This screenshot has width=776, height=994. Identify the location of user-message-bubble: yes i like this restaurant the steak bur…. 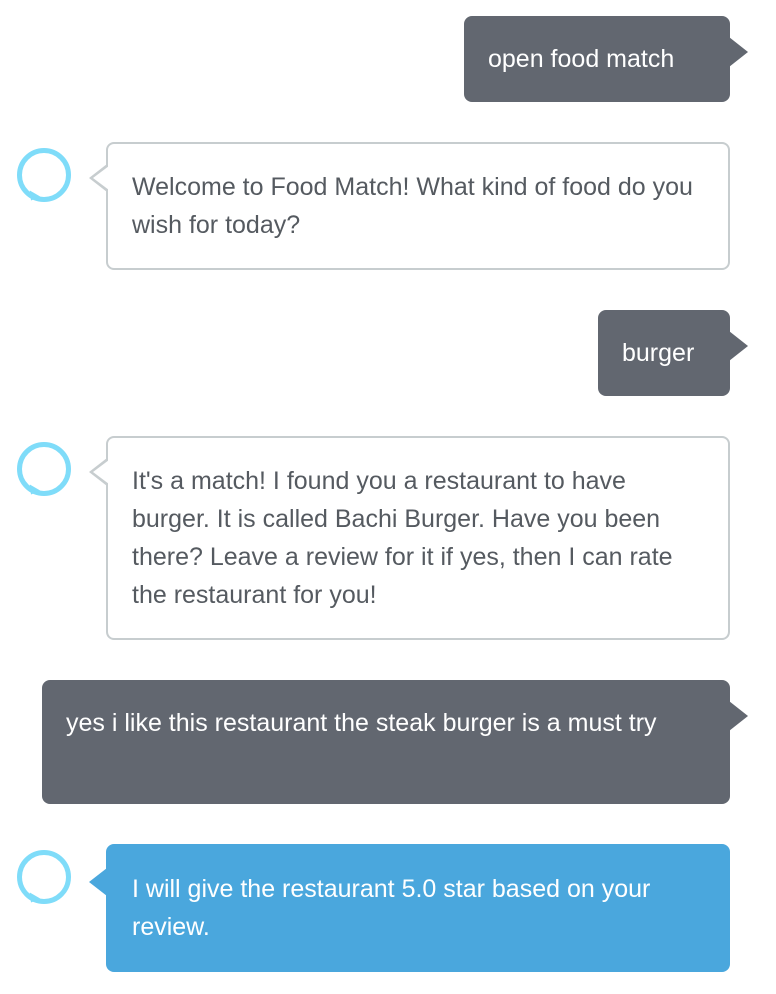
(395, 742).